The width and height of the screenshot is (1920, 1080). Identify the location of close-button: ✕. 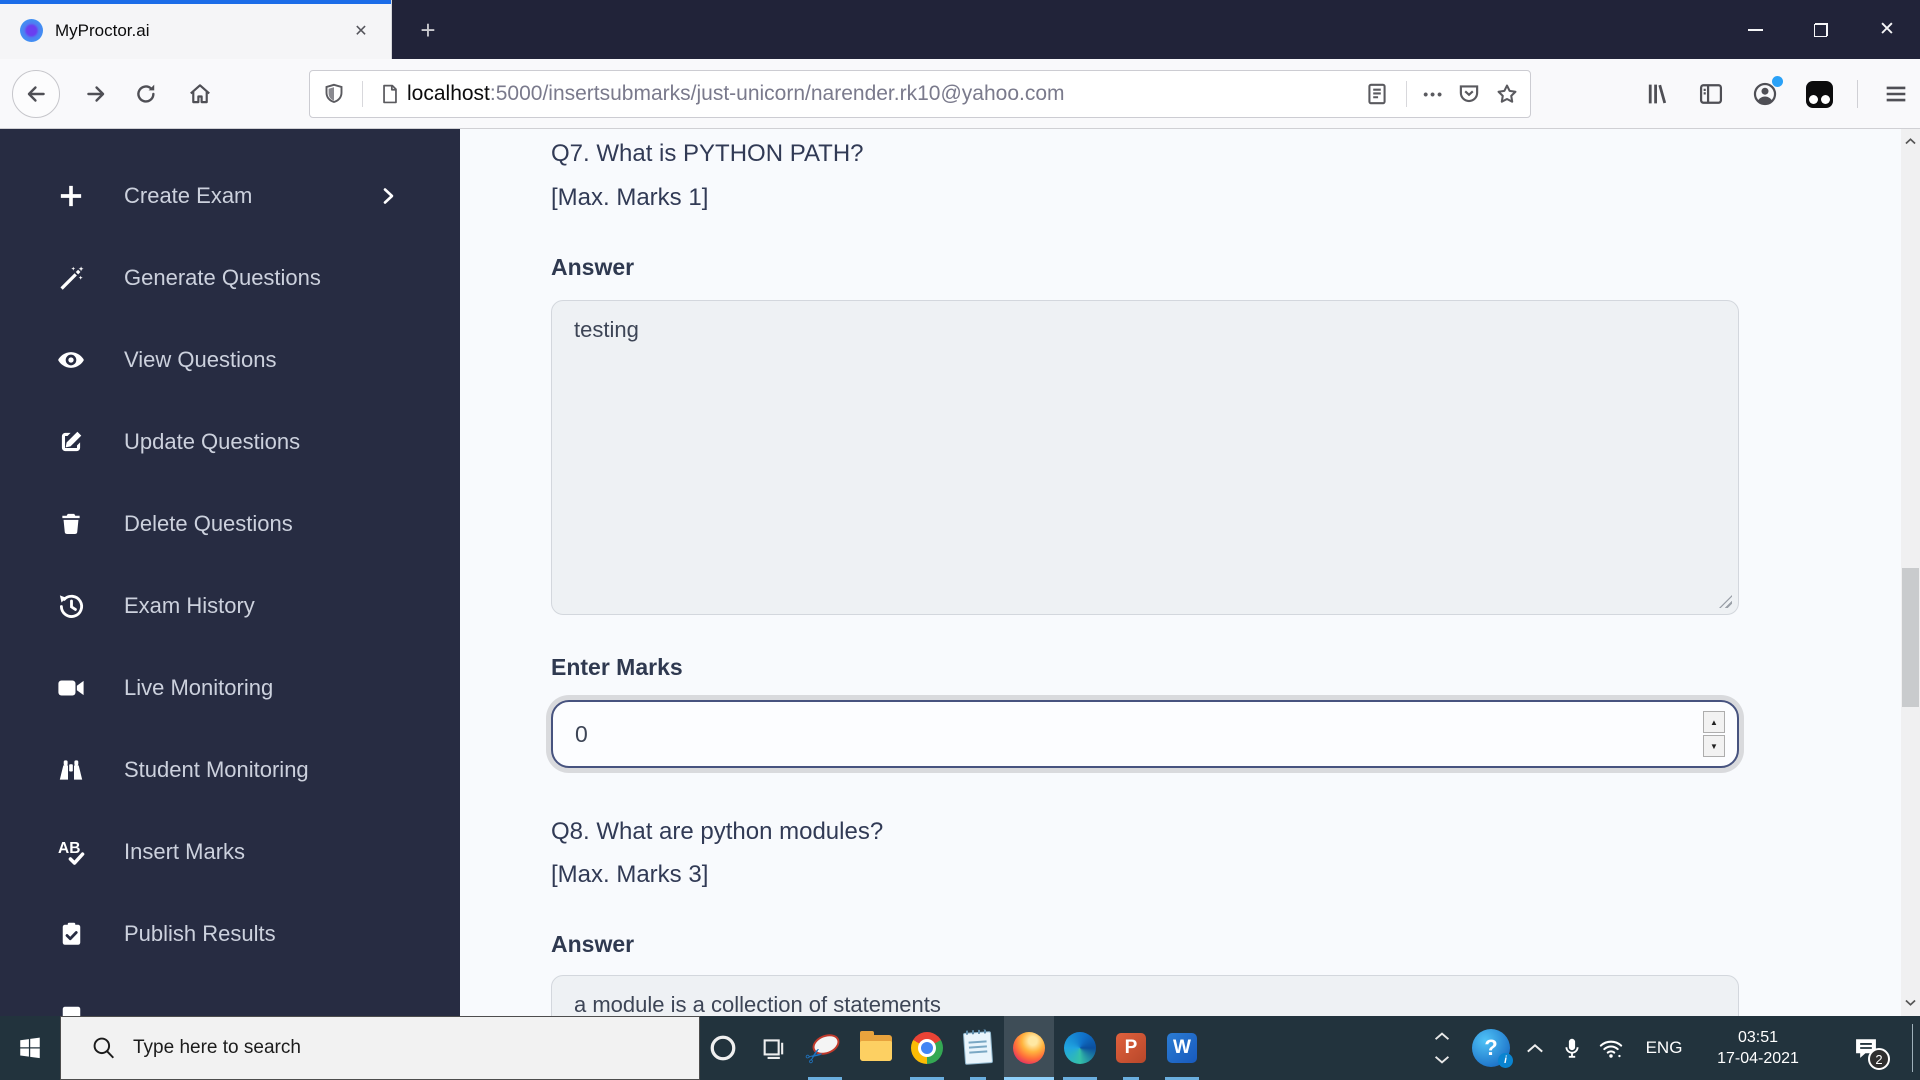
(1887, 29).